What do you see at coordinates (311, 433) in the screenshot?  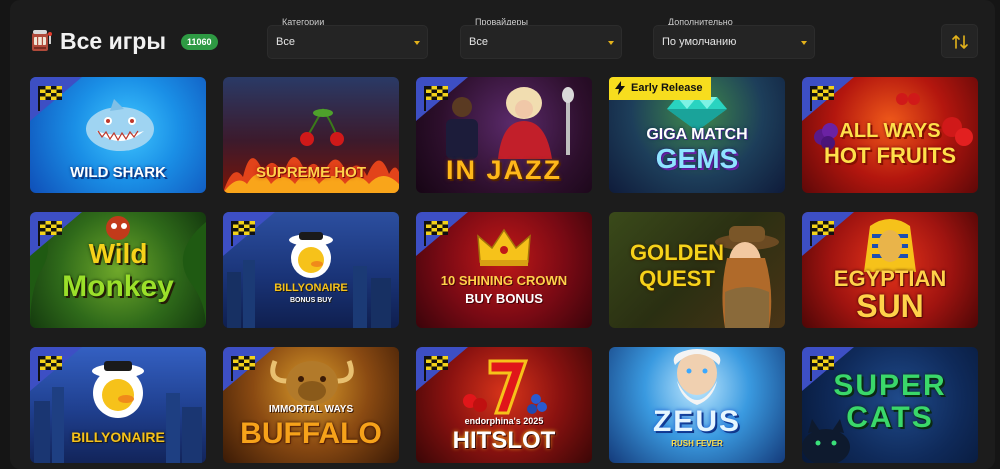 I see `game-subtitle: BUFFALO` at bounding box center [311, 433].